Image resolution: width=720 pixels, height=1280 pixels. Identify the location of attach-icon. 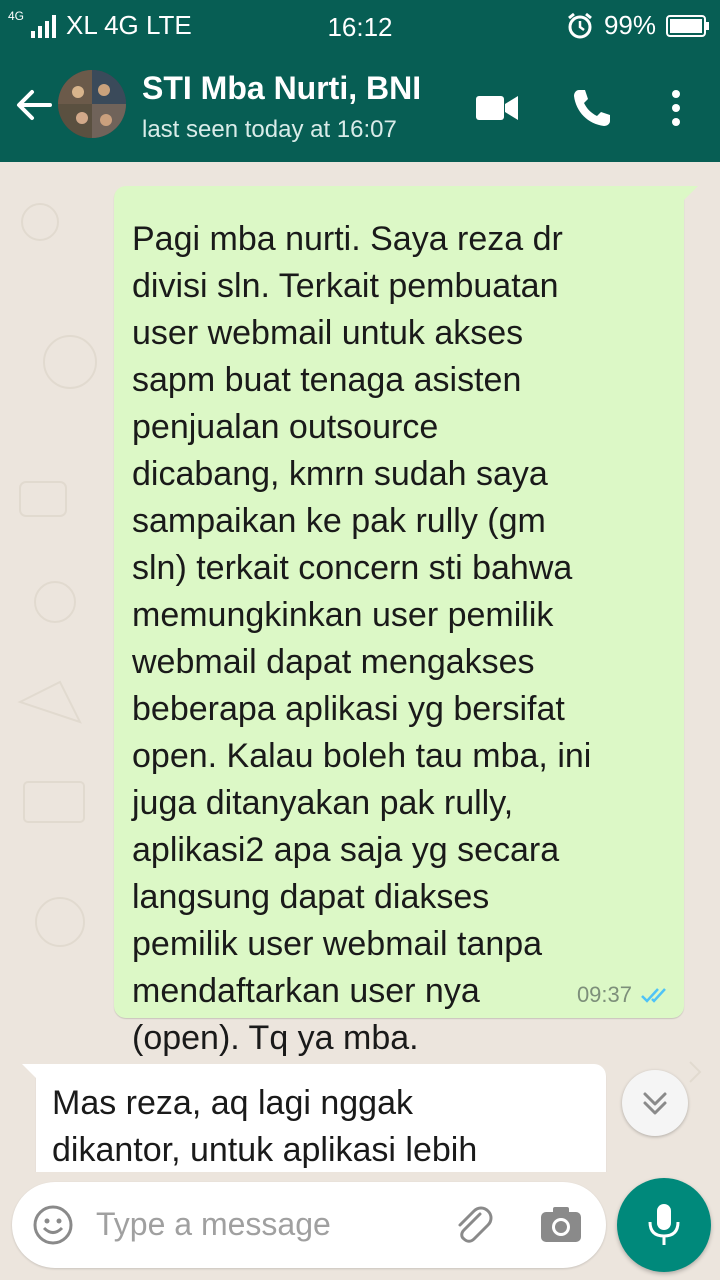
(473, 1225).